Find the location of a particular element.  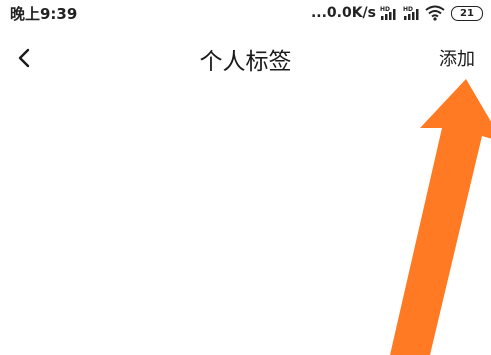

page-title: 个人标签 is located at coordinates (245, 62).